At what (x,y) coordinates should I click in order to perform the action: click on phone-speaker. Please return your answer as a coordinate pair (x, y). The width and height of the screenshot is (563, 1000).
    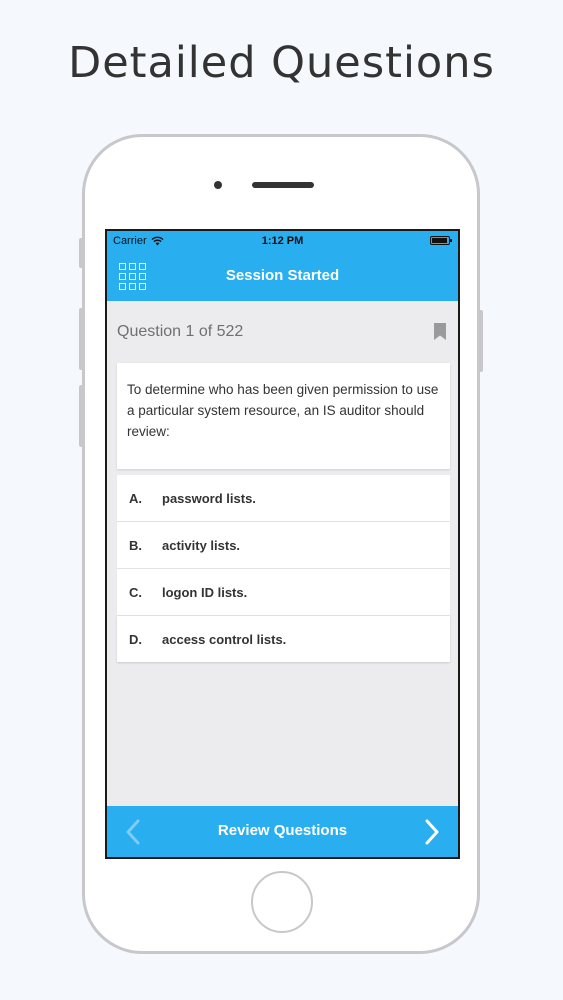
    Looking at the image, I should click on (283, 185).